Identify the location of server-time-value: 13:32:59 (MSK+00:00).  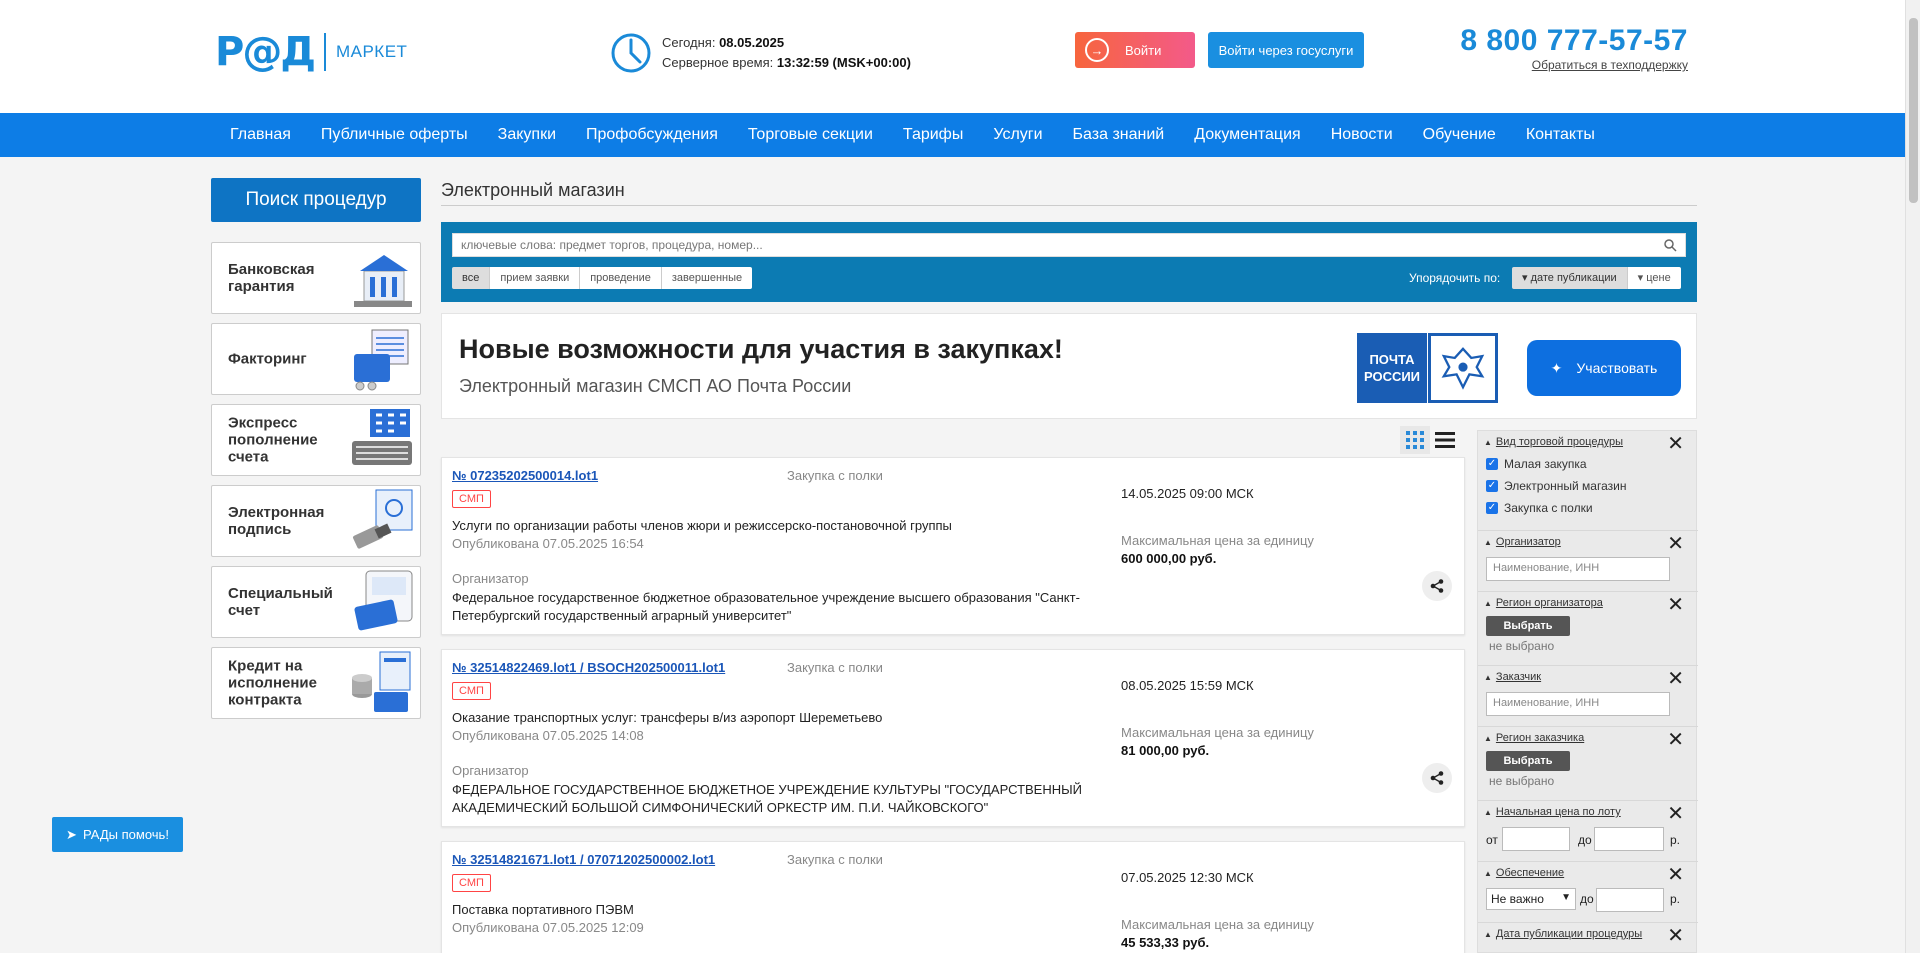
(843, 62).